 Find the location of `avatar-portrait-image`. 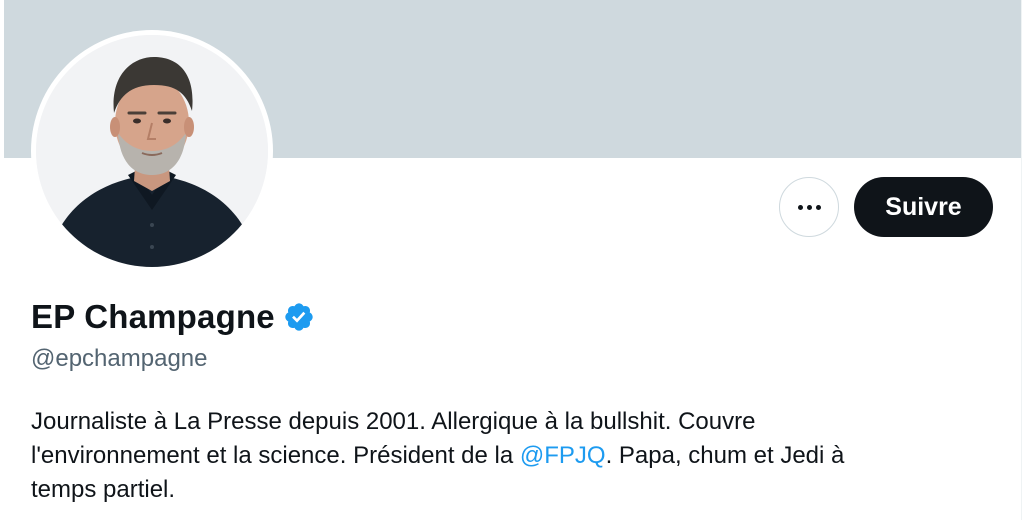

avatar-portrait-image is located at coordinates (152, 151).